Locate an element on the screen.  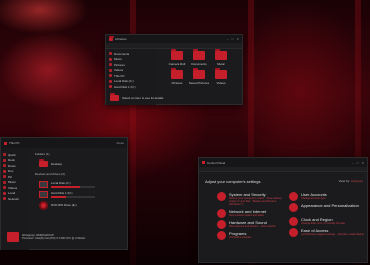
star-icon is located at coordinates (4, 155).